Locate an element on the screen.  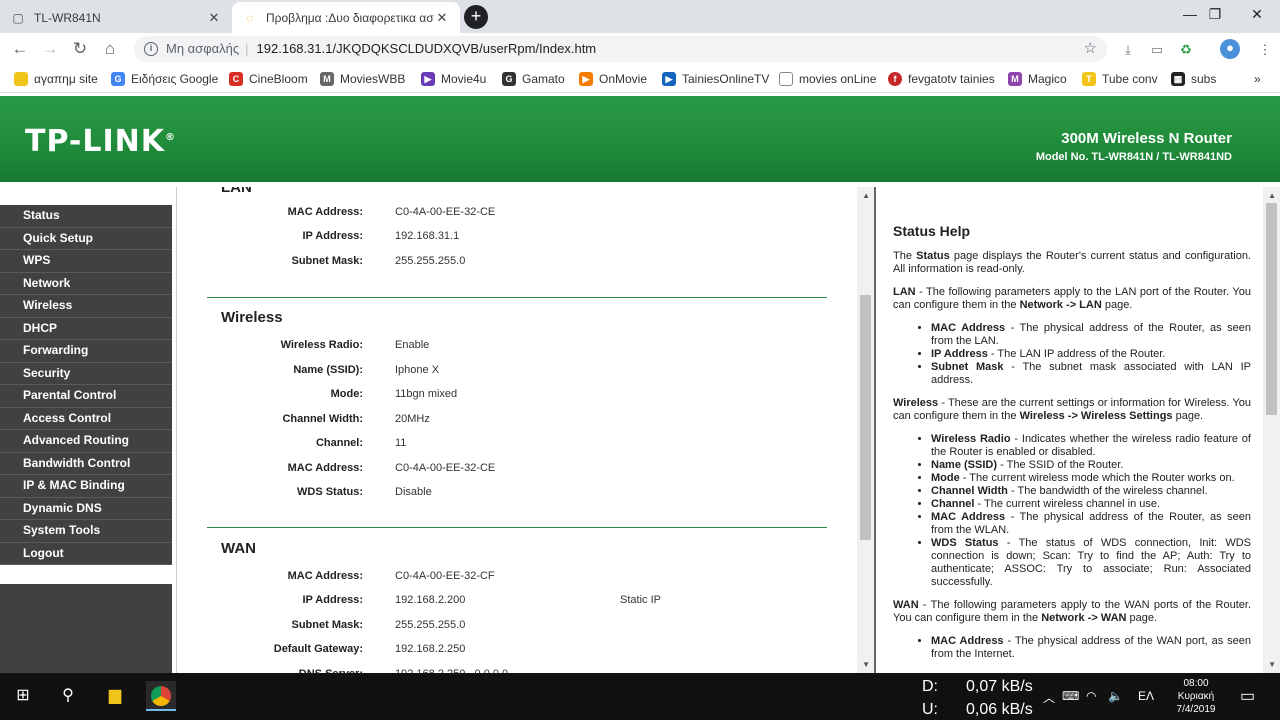
menu-item-system-tools: System Tools is located at coordinates (86, 531).